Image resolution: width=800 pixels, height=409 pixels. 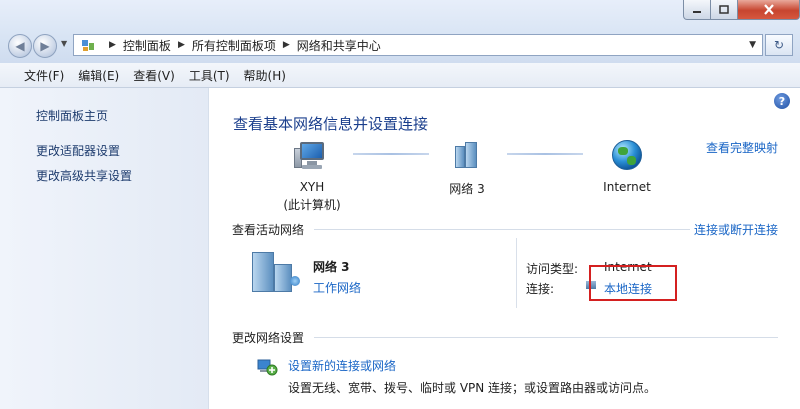 I want to click on map-node-network: 网络 3, so click(x=467, y=168).